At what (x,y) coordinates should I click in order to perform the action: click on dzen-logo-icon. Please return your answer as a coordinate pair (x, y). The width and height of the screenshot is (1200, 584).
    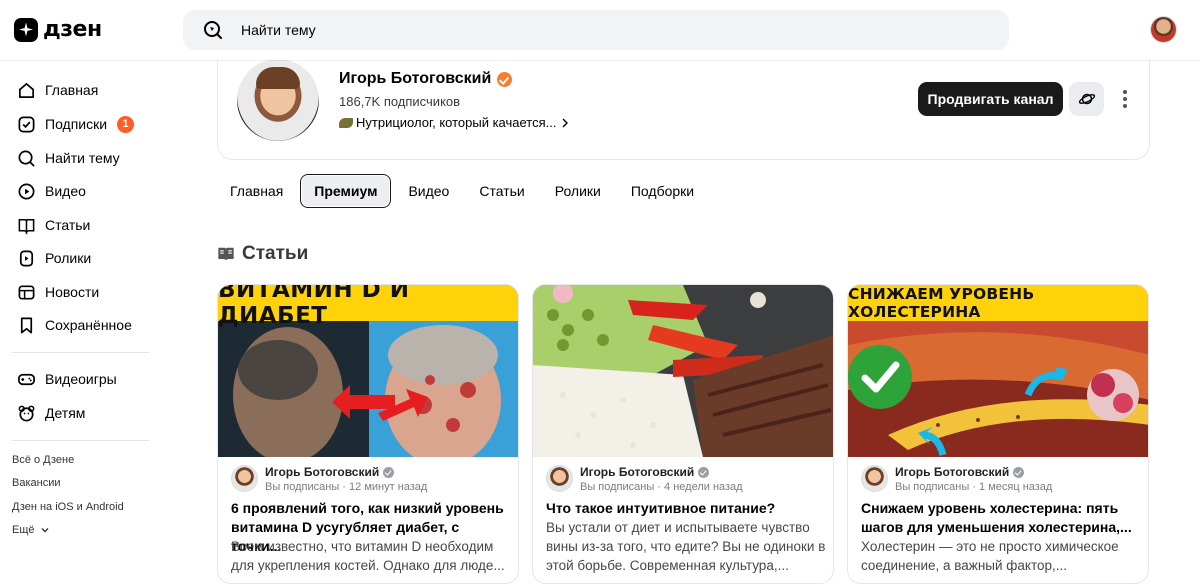
    Looking at the image, I should click on (26, 29).